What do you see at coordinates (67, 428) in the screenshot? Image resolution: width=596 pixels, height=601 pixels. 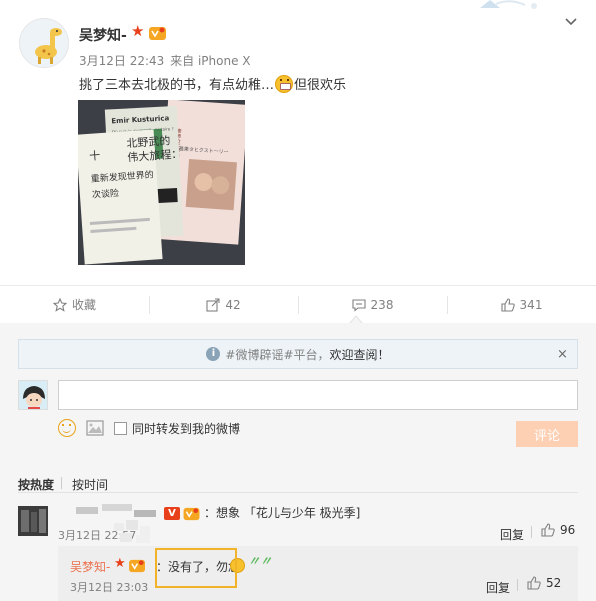 I see `emoji-icon` at bounding box center [67, 428].